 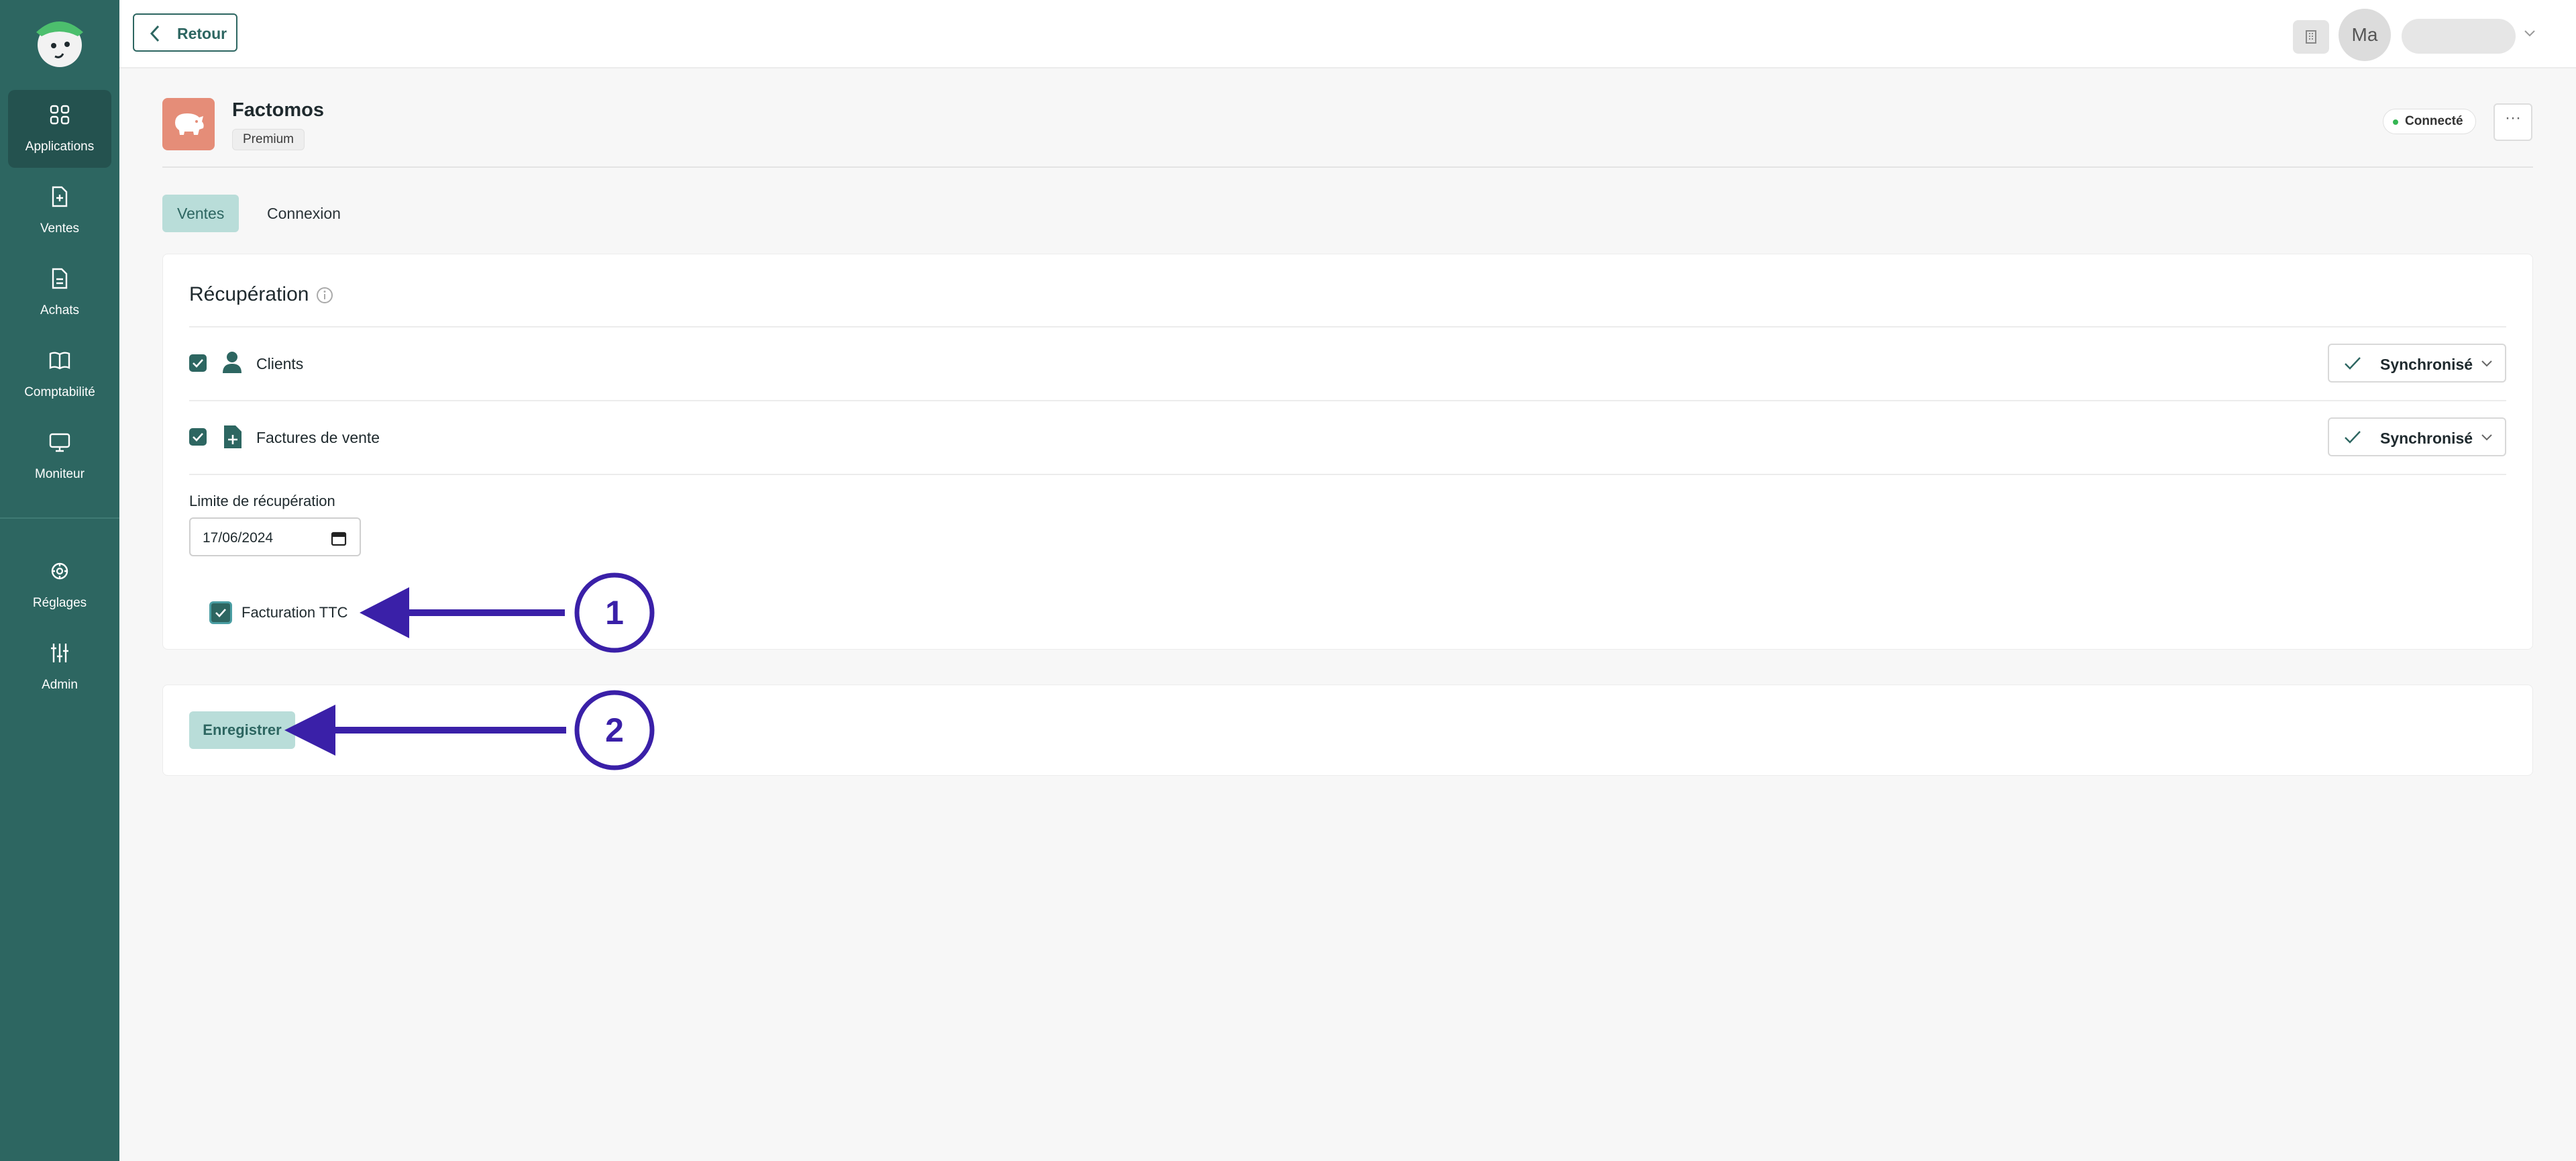 What do you see at coordinates (614, 730) in the screenshot?
I see `annotation-number-2: 2` at bounding box center [614, 730].